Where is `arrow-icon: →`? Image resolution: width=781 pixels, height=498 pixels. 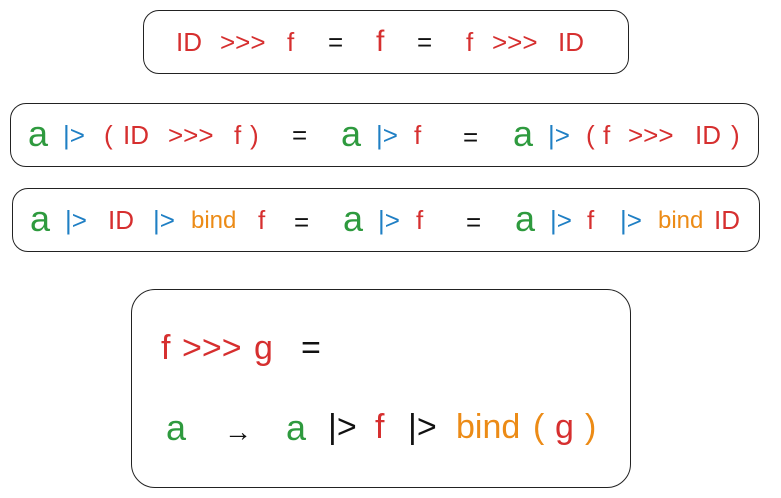
arrow-icon: → is located at coordinates (238, 431).